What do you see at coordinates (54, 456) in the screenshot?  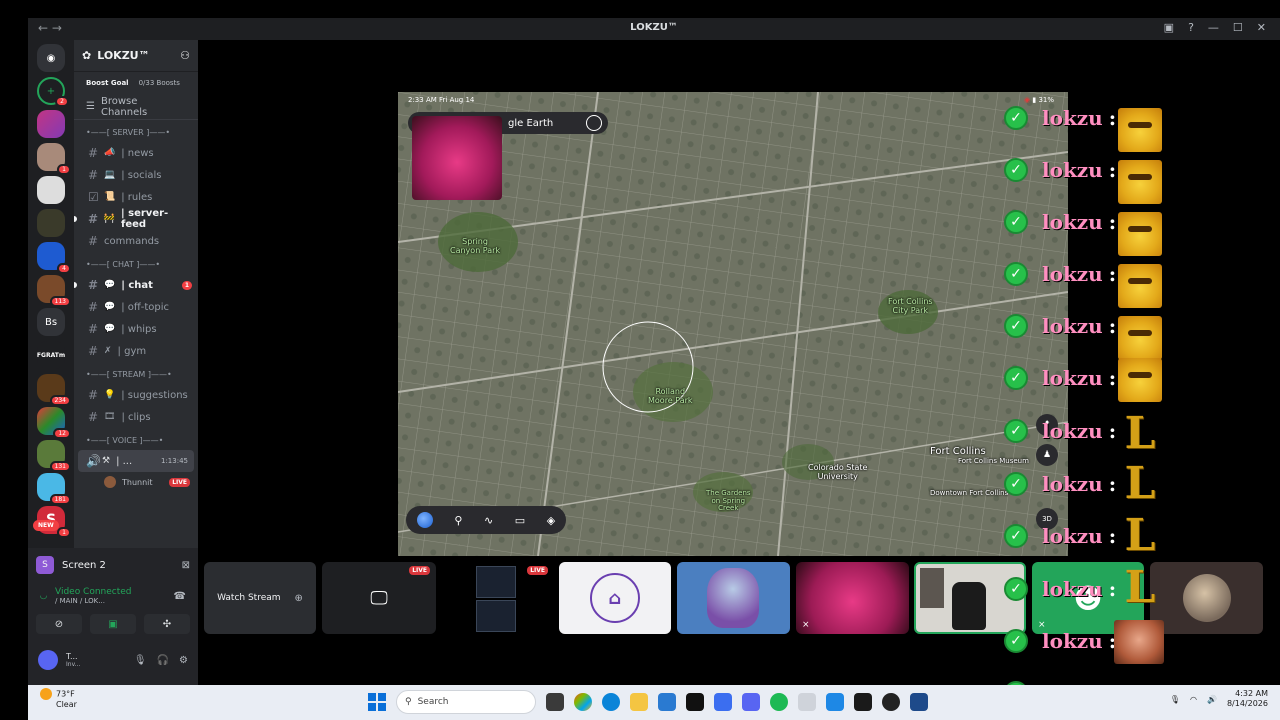 I see `server-icon: 131` at bounding box center [54, 456].